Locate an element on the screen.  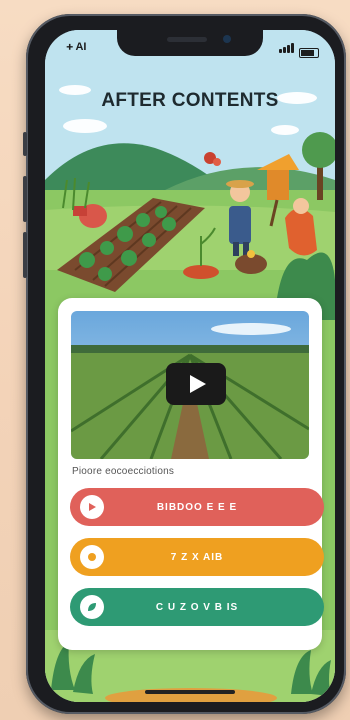
action-button-1-label: BIBDOO E E E is located at coordinates (197, 507).